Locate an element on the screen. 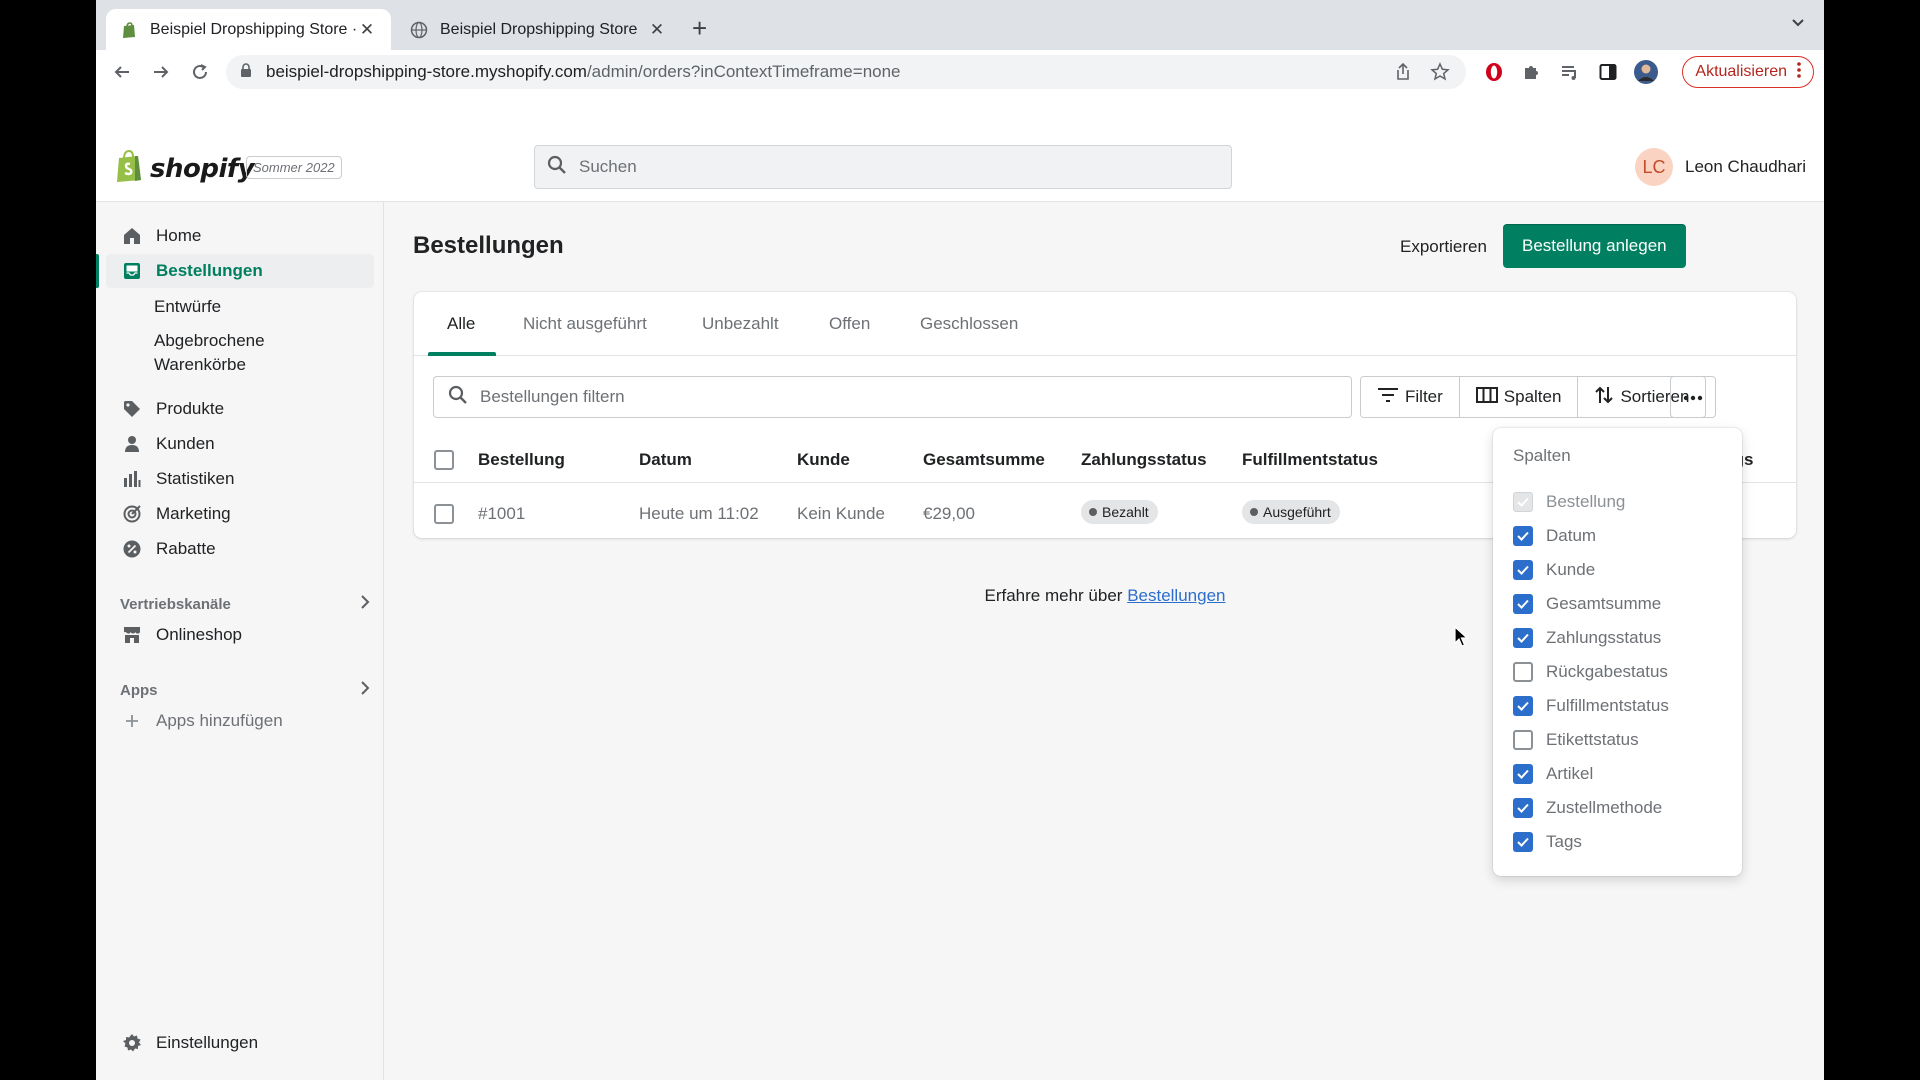 The height and width of the screenshot is (1080, 1920). tag-icon is located at coordinates (132, 409).